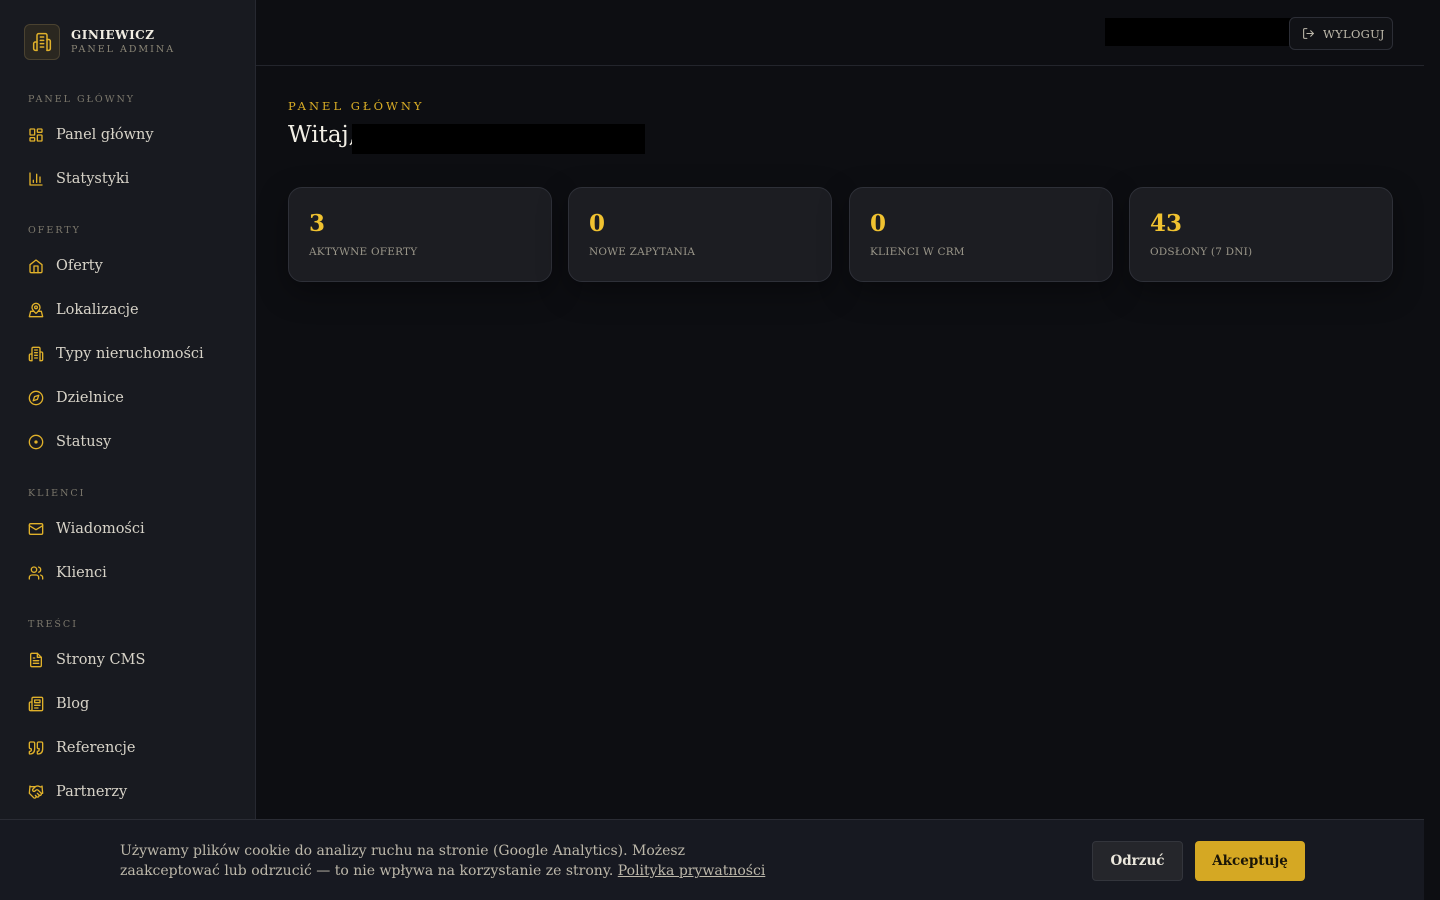 The width and height of the screenshot is (1440, 900). I want to click on brand-name: GINIEWICZ, so click(113, 34).